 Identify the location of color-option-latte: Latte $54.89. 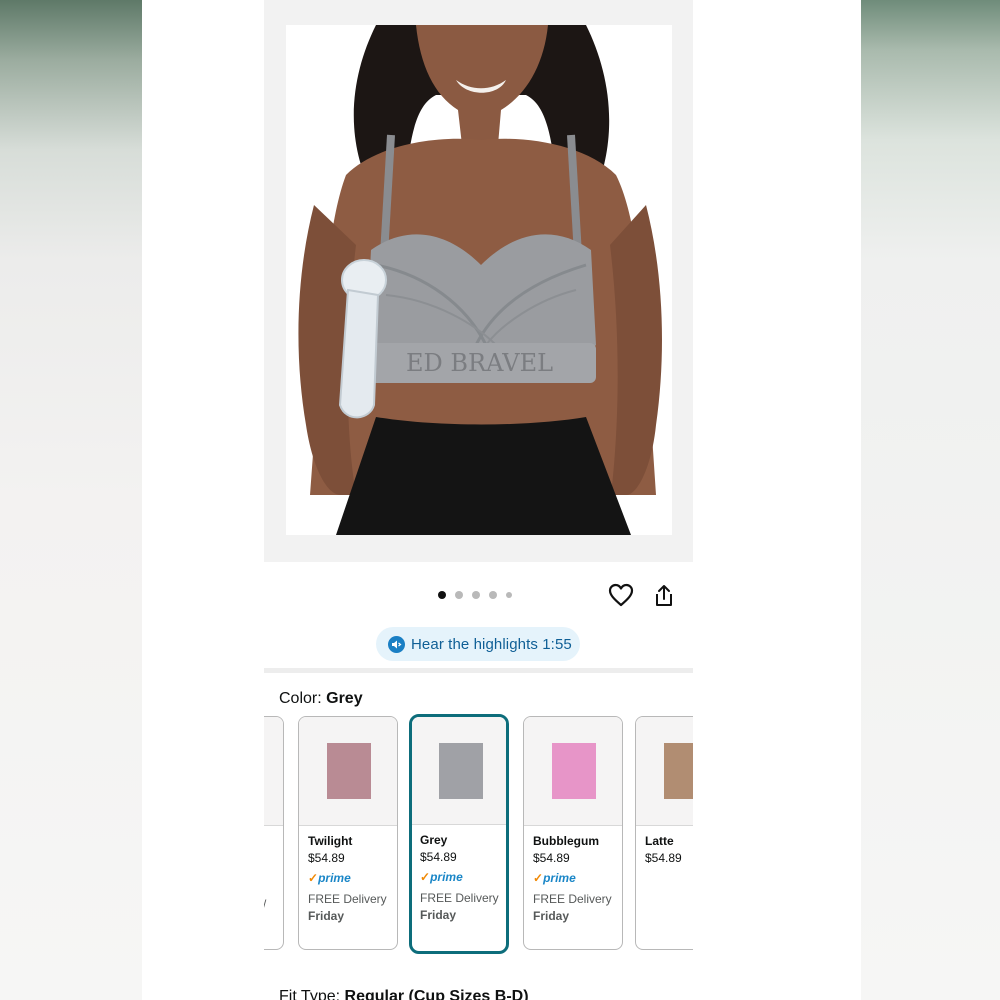
(664, 833).